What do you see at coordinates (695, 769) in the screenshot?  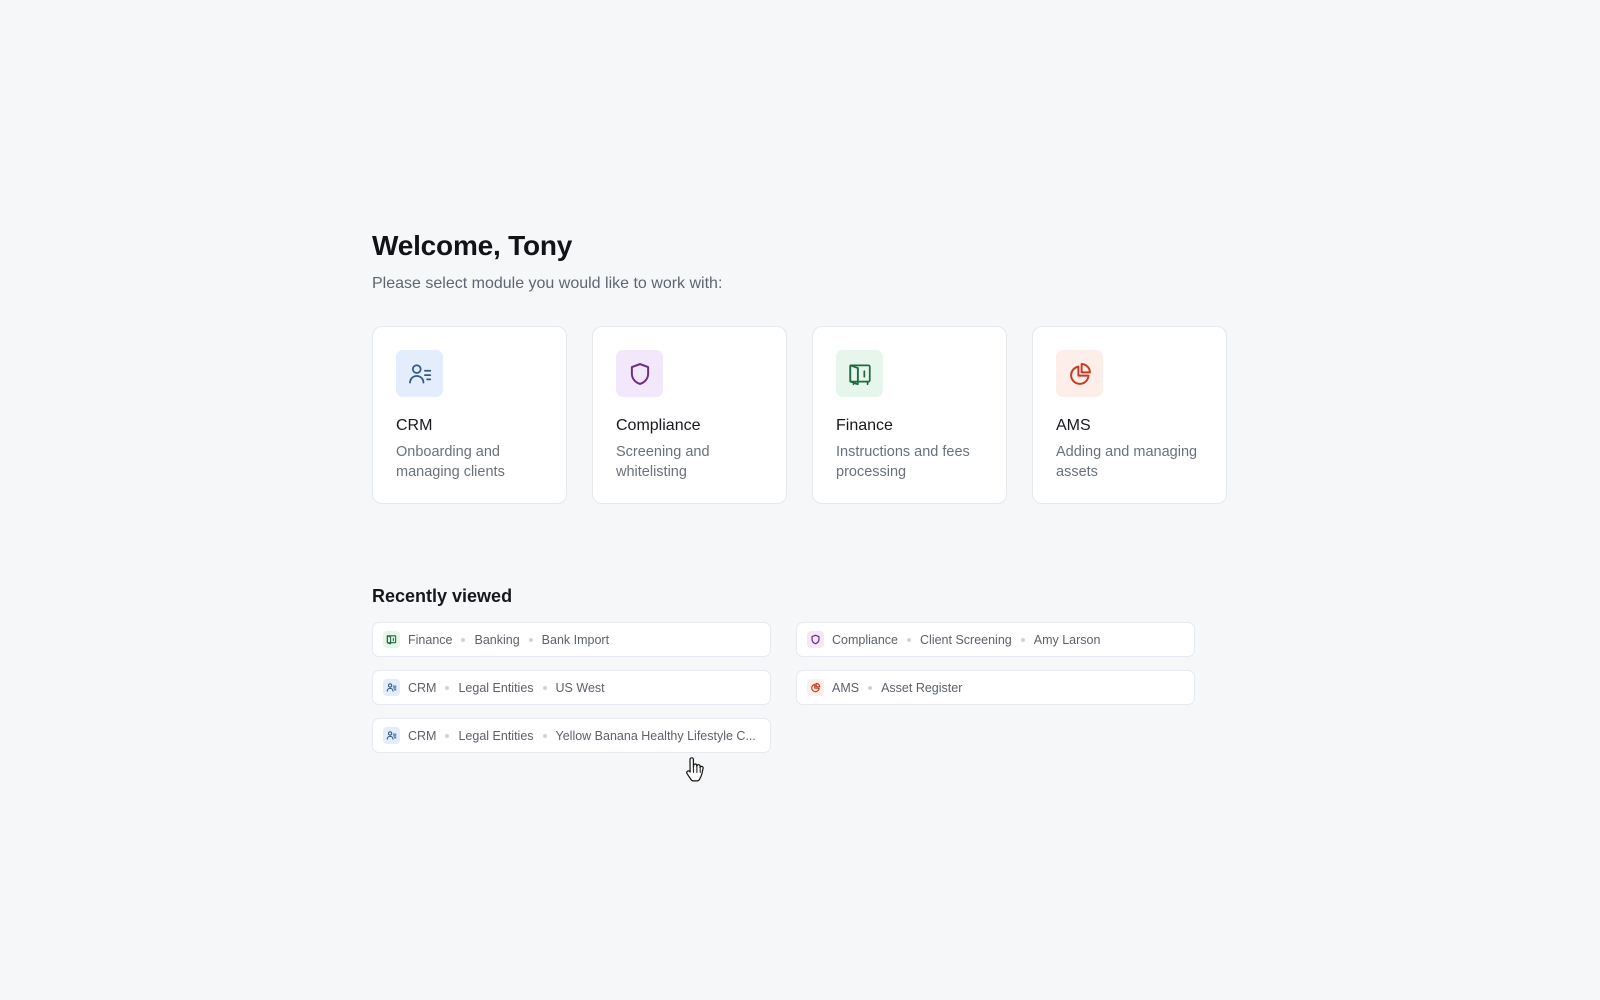 I see `hand-pointer-cursor-icon` at bounding box center [695, 769].